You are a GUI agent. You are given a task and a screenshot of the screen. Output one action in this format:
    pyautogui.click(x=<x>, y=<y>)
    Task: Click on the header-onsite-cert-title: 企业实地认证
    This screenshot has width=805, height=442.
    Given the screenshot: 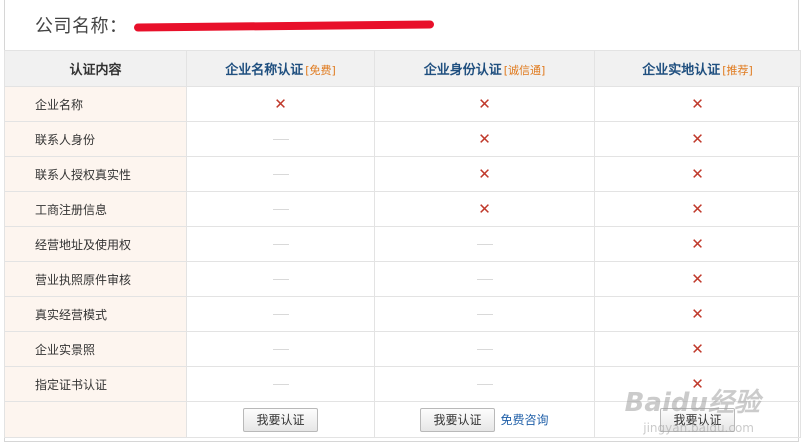 What is the action you would take?
    pyautogui.click(x=681, y=70)
    